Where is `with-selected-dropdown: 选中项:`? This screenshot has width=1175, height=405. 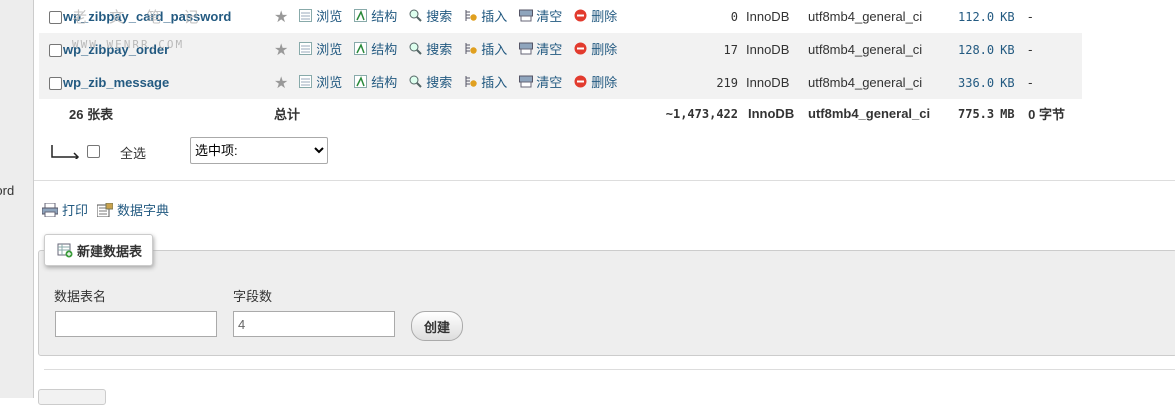 with-selected-dropdown: 选中项: is located at coordinates (259, 150).